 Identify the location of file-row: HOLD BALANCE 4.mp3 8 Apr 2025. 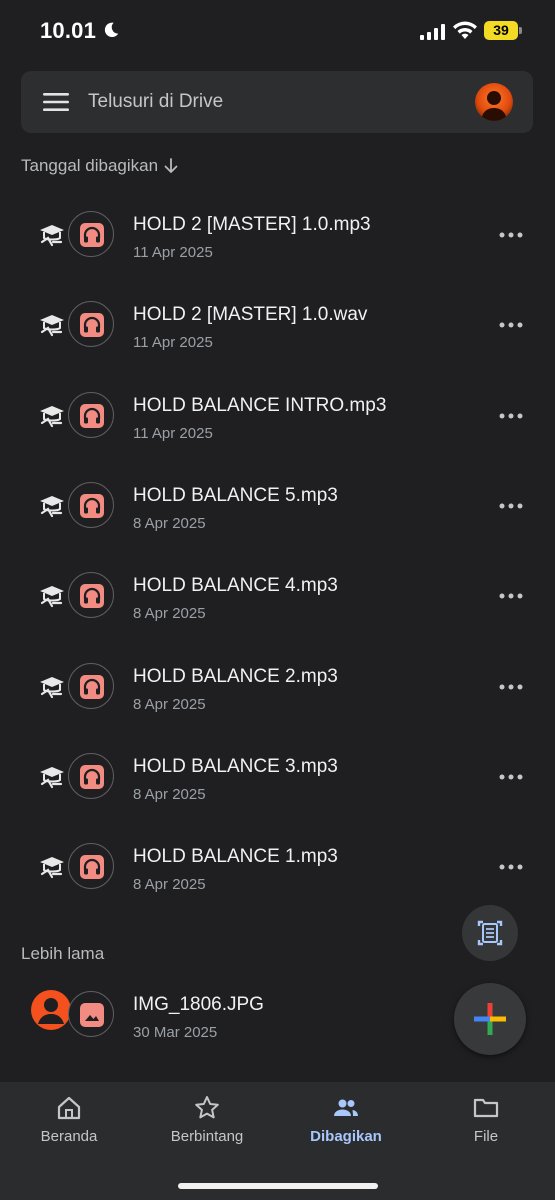
(277, 602).